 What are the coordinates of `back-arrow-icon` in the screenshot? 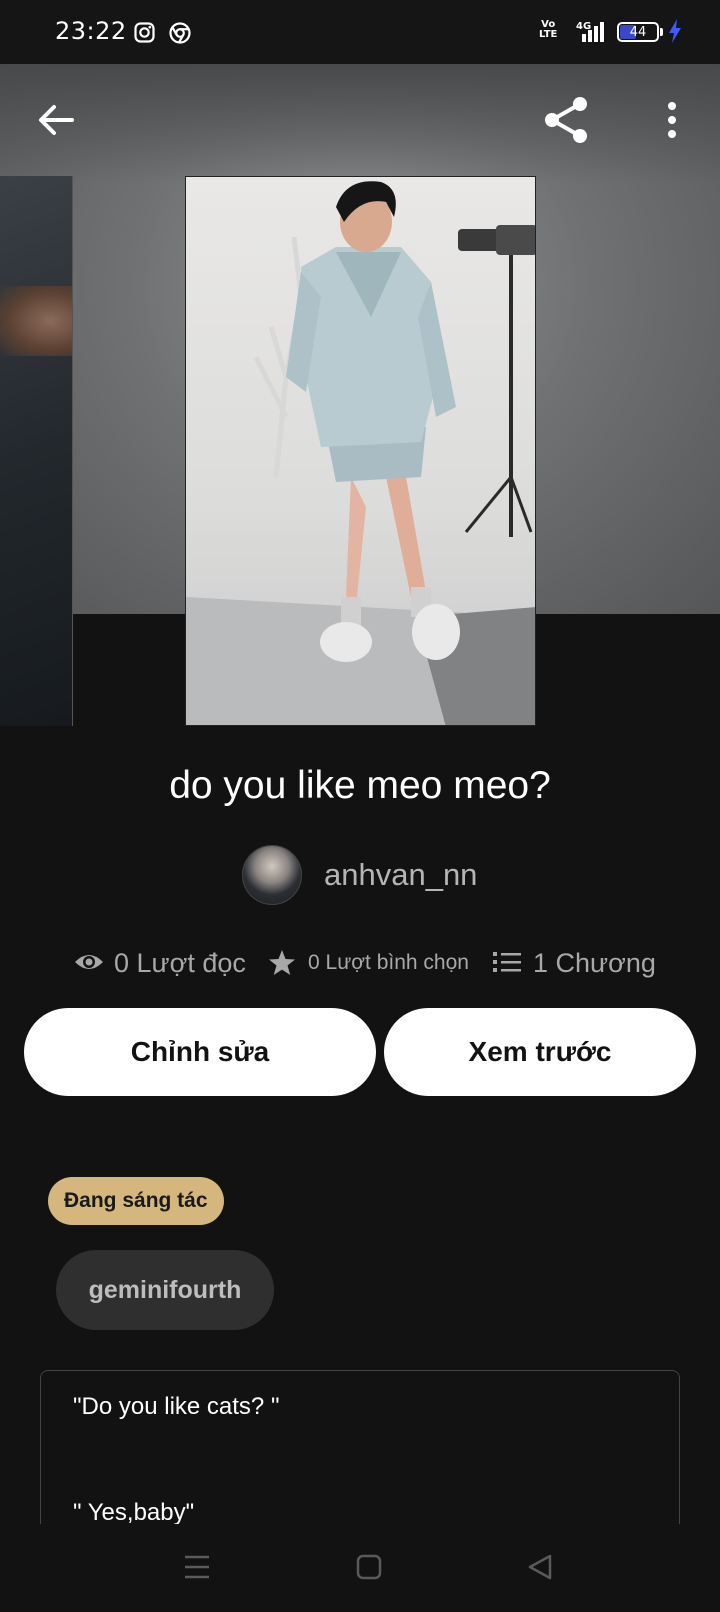 It's located at (56, 120).